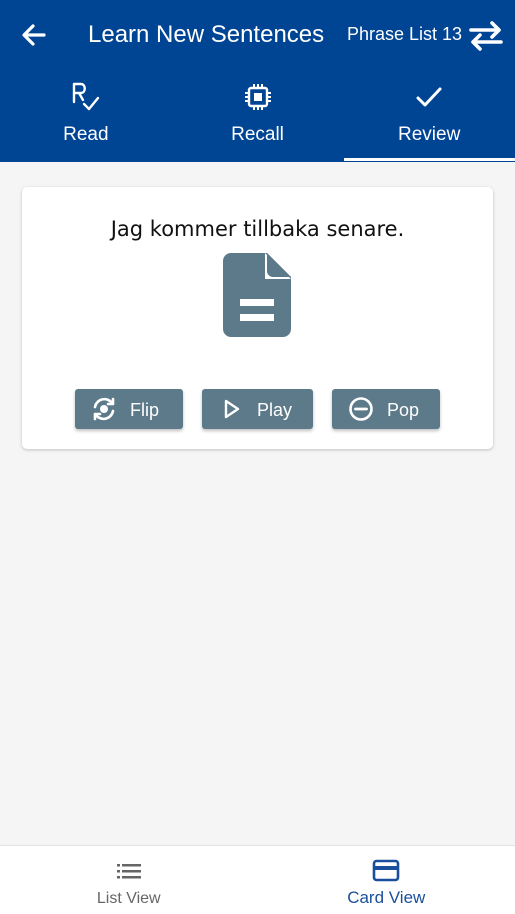  I want to click on document-icon, so click(257, 295).